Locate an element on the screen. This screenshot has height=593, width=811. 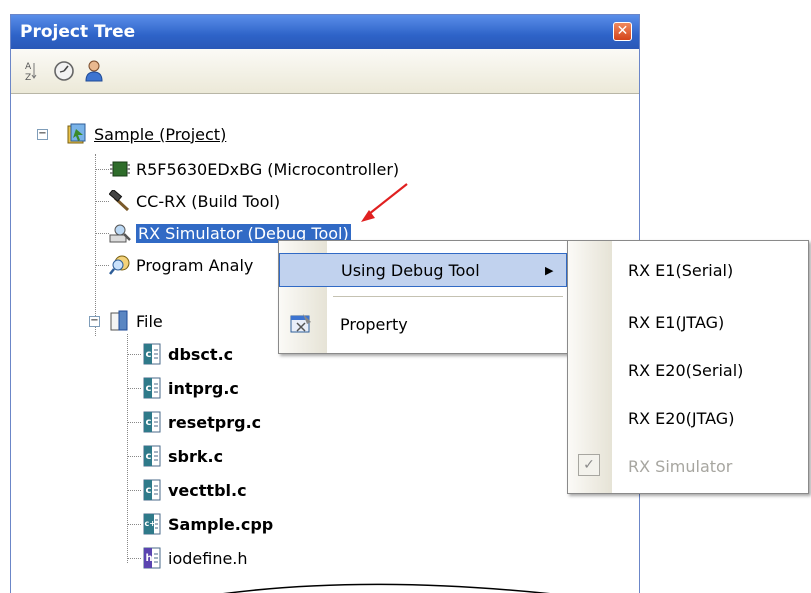
tree-item-file: c sbrk.c is located at coordinates (182, 456).